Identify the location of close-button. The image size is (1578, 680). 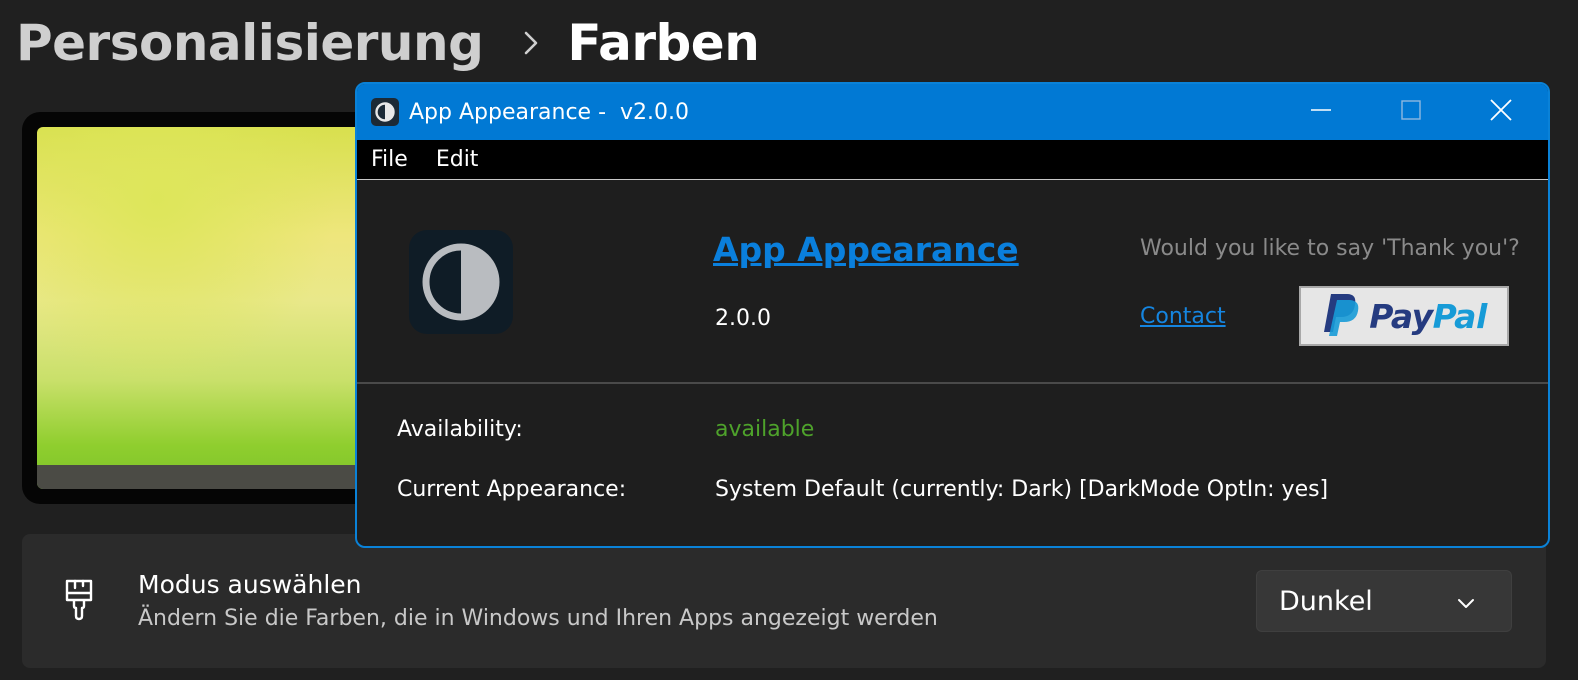
(1501, 112).